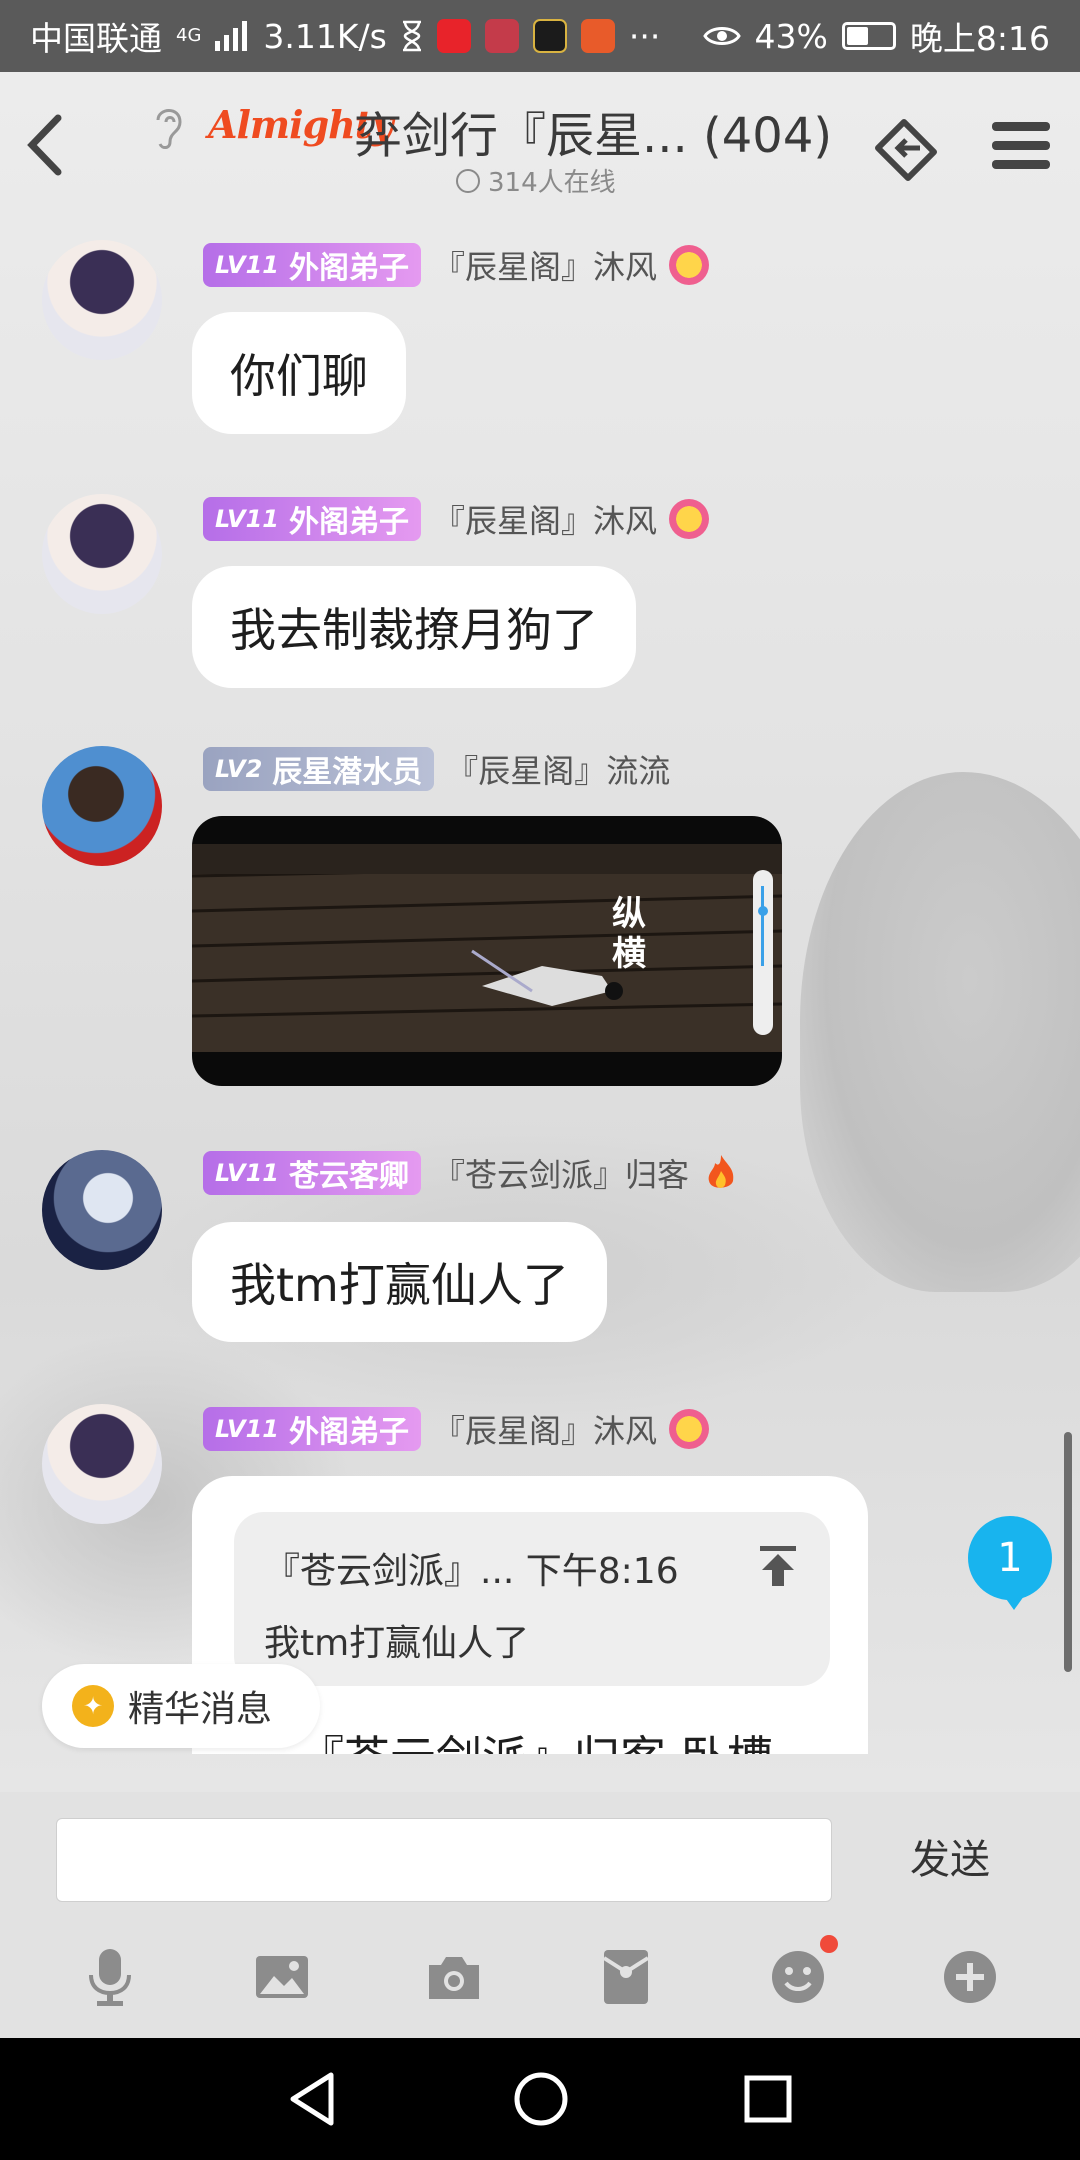 This screenshot has height=2160, width=1080. I want to click on input-toolbar, so click(540, 1977).